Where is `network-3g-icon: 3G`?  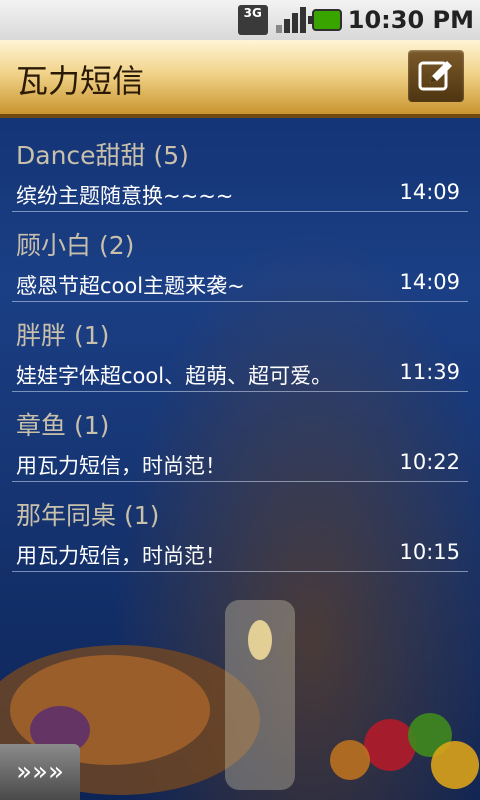 network-3g-icon: 3G is located at coordinates (252, 20).